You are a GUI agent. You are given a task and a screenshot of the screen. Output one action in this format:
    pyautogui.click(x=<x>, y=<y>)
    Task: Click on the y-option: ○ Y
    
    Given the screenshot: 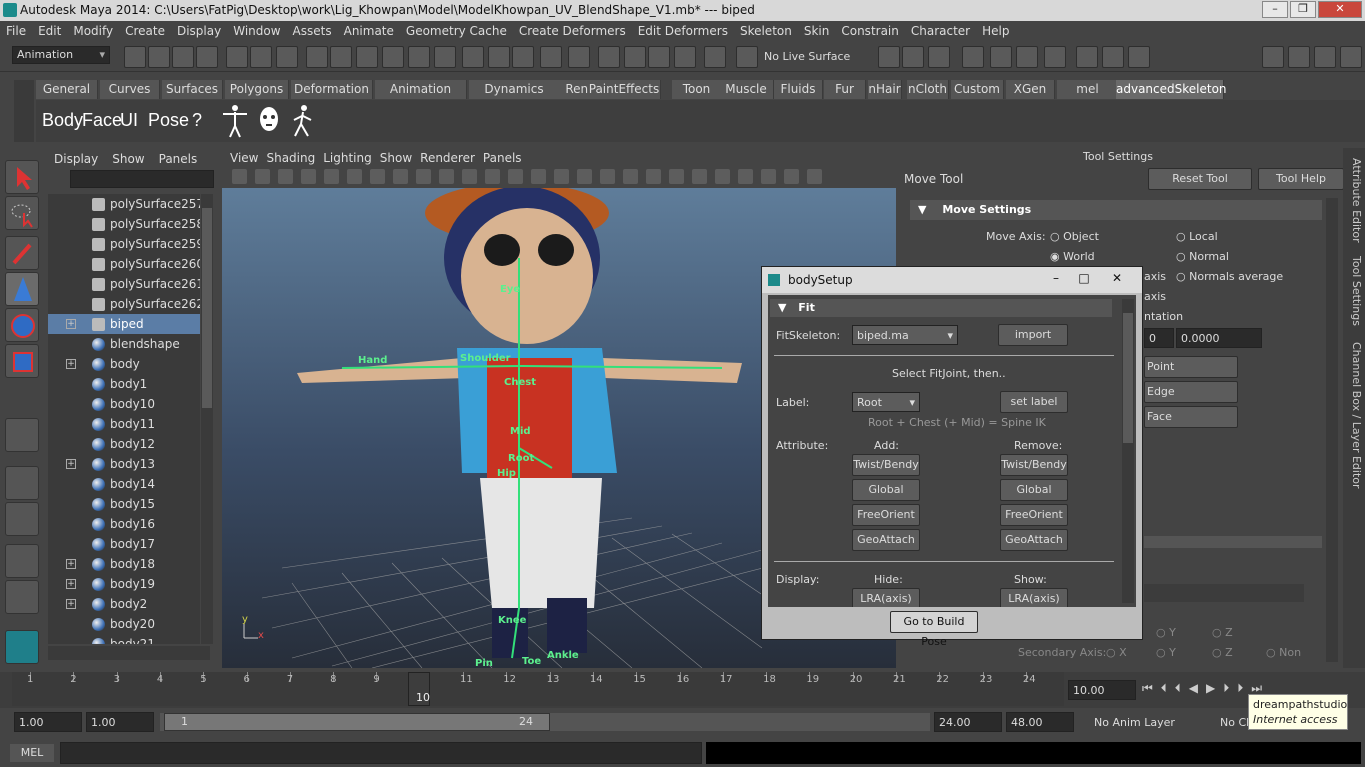 What is the action you would take?
    pyautogui.click(x=1166, y=632)
    